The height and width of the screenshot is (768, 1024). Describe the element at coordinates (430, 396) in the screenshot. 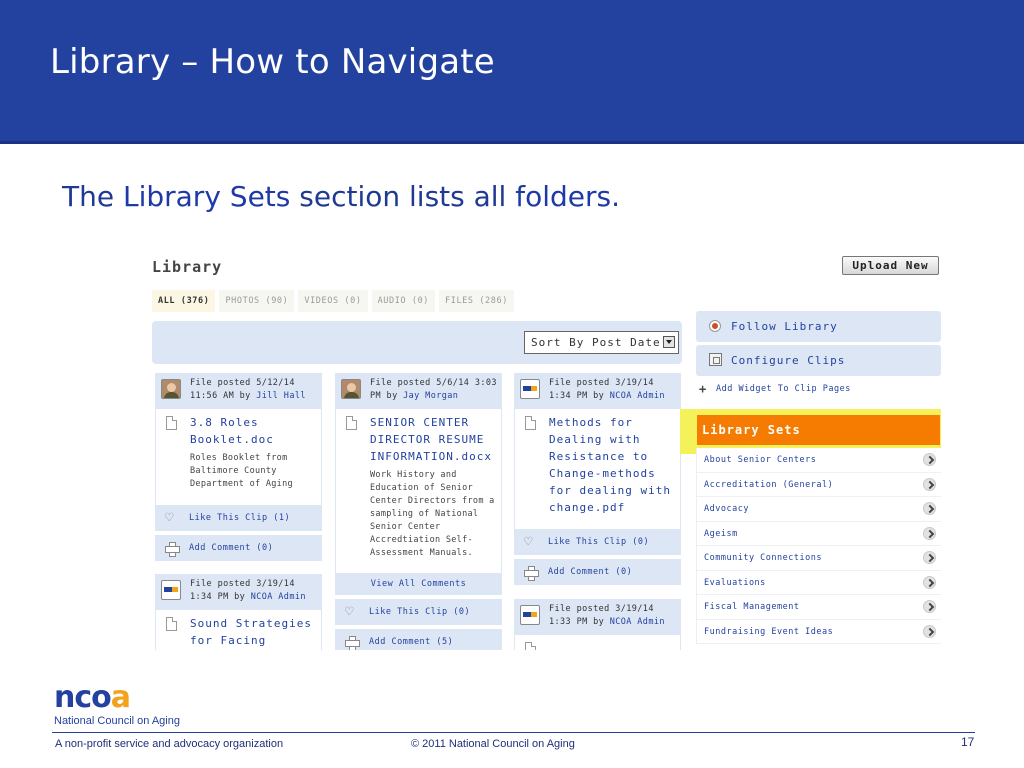

I see `author-link: Jay Morgan` at that location.